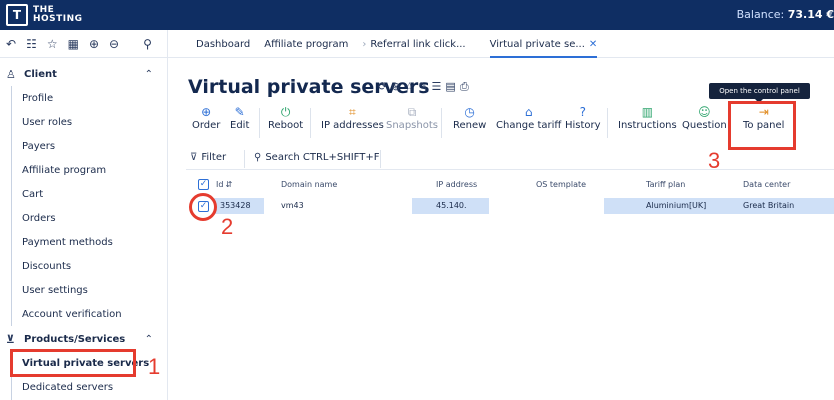  I want to click on zoom-out-icon: ⊖, so click(114, 44).